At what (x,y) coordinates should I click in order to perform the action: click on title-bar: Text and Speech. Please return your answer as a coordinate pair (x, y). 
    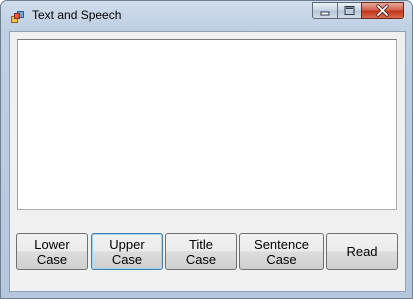
    Looking at the image, I should click on (206, 16).